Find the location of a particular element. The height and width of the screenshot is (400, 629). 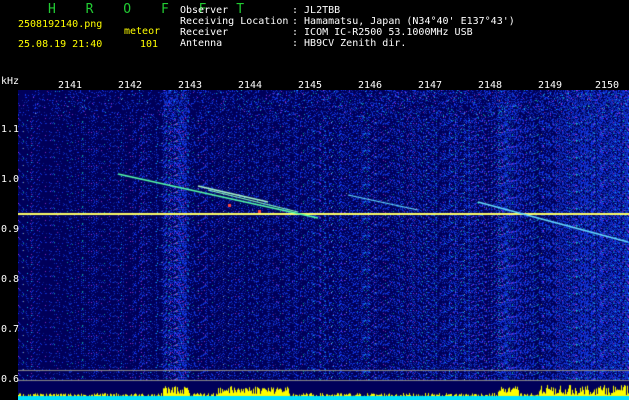

observer-label: Observer is located at coordinates (204, 10).